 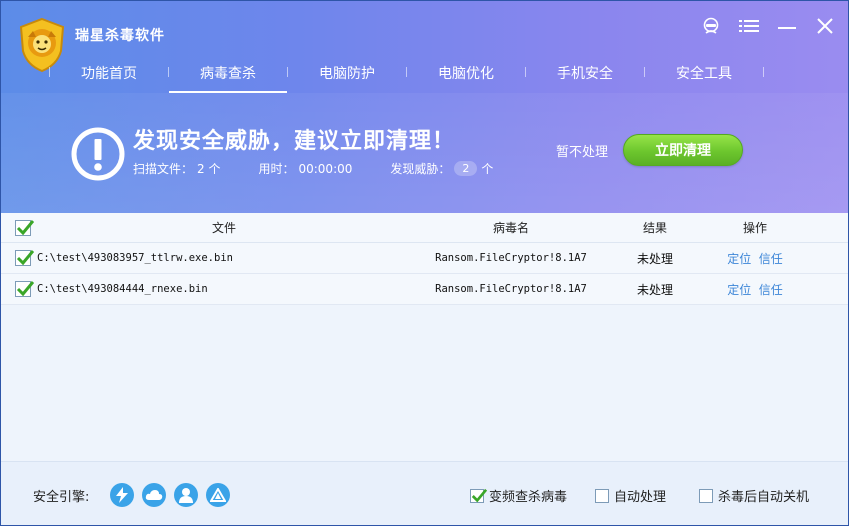 I want to click on stat-label: 用时：, so click(x=276, y=169).